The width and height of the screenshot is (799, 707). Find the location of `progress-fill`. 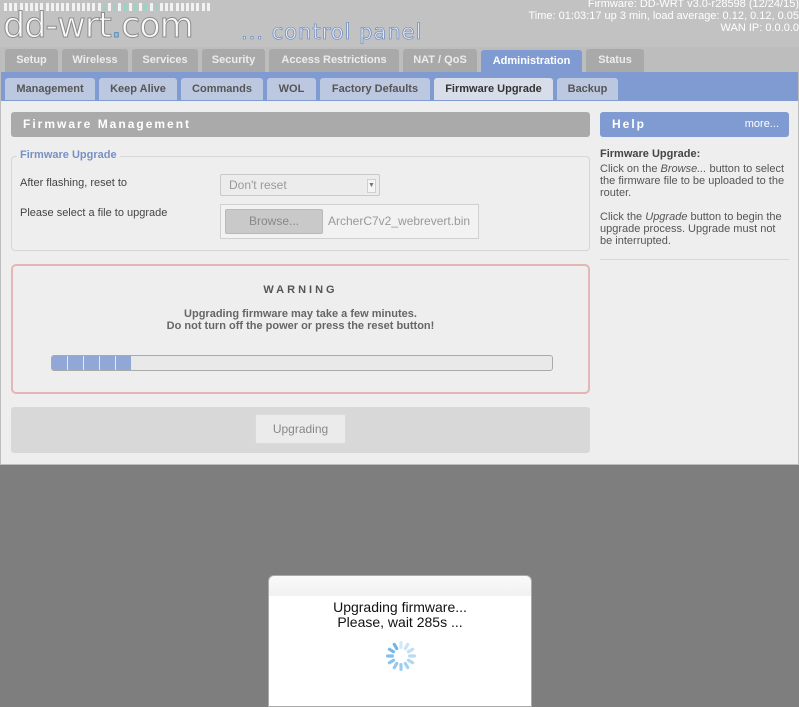

progress-fill is located at coordinates (92, 363).